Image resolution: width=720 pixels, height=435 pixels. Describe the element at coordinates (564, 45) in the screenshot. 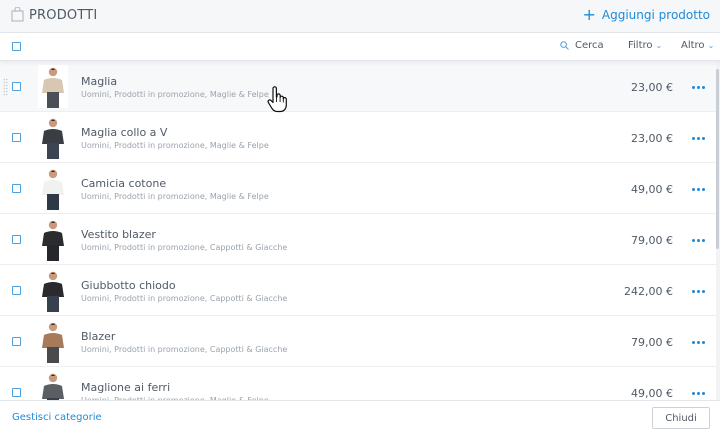

I see `search-icon` at that location.